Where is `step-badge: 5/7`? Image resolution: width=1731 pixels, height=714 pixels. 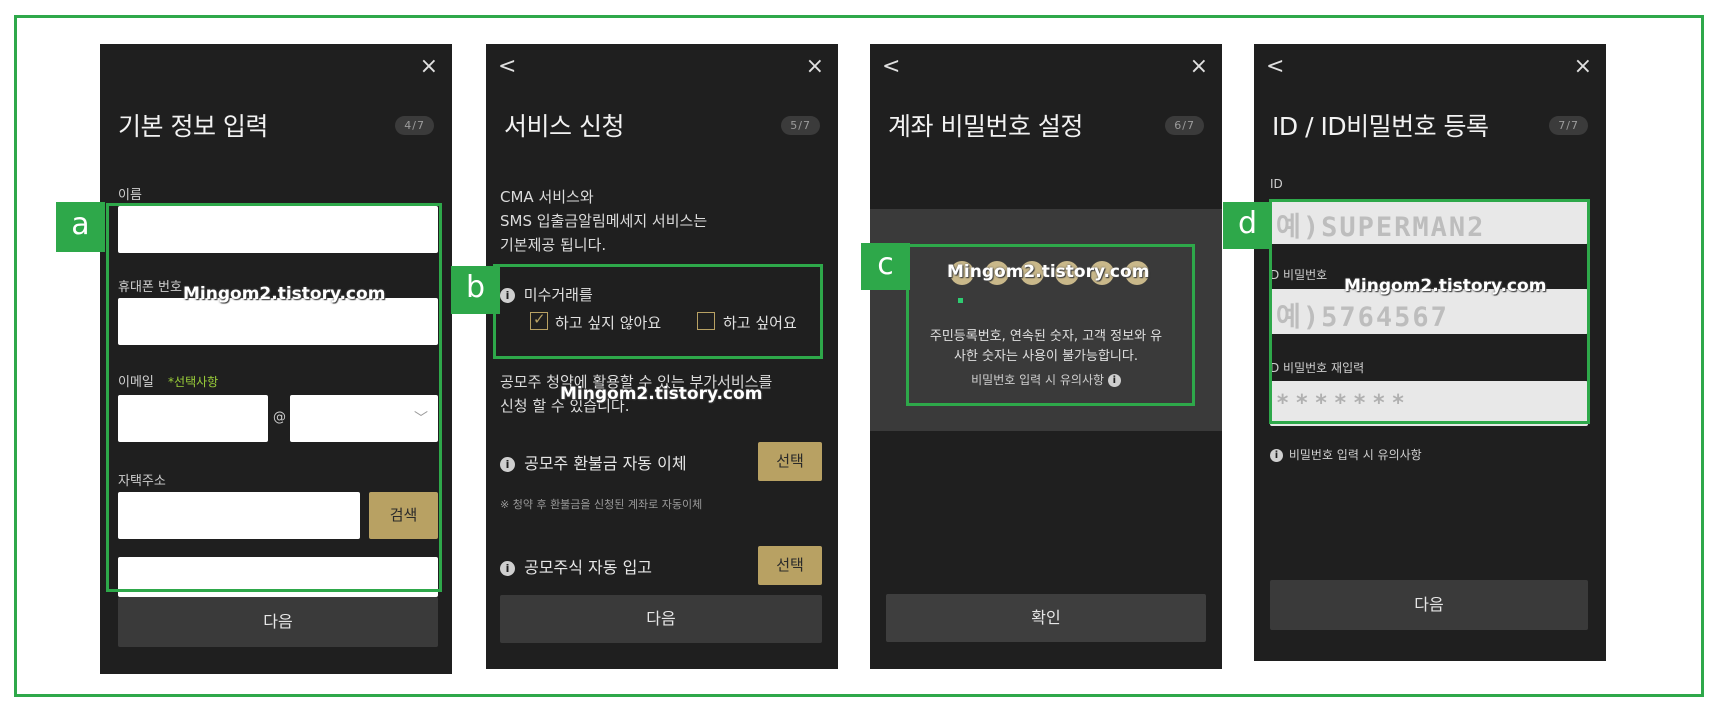
step-badge: 5/7 is located at coordinates (800, 125).